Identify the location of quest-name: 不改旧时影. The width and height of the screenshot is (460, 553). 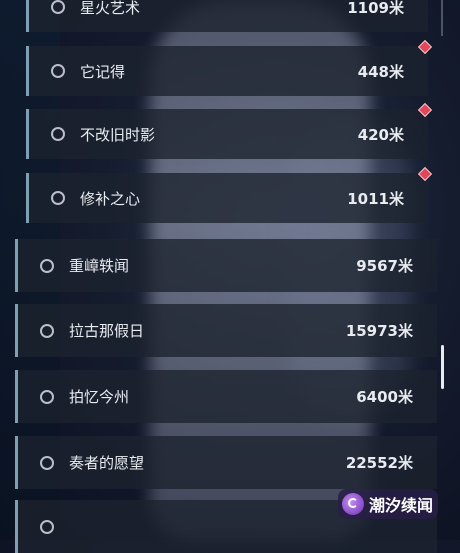
(118, 134).